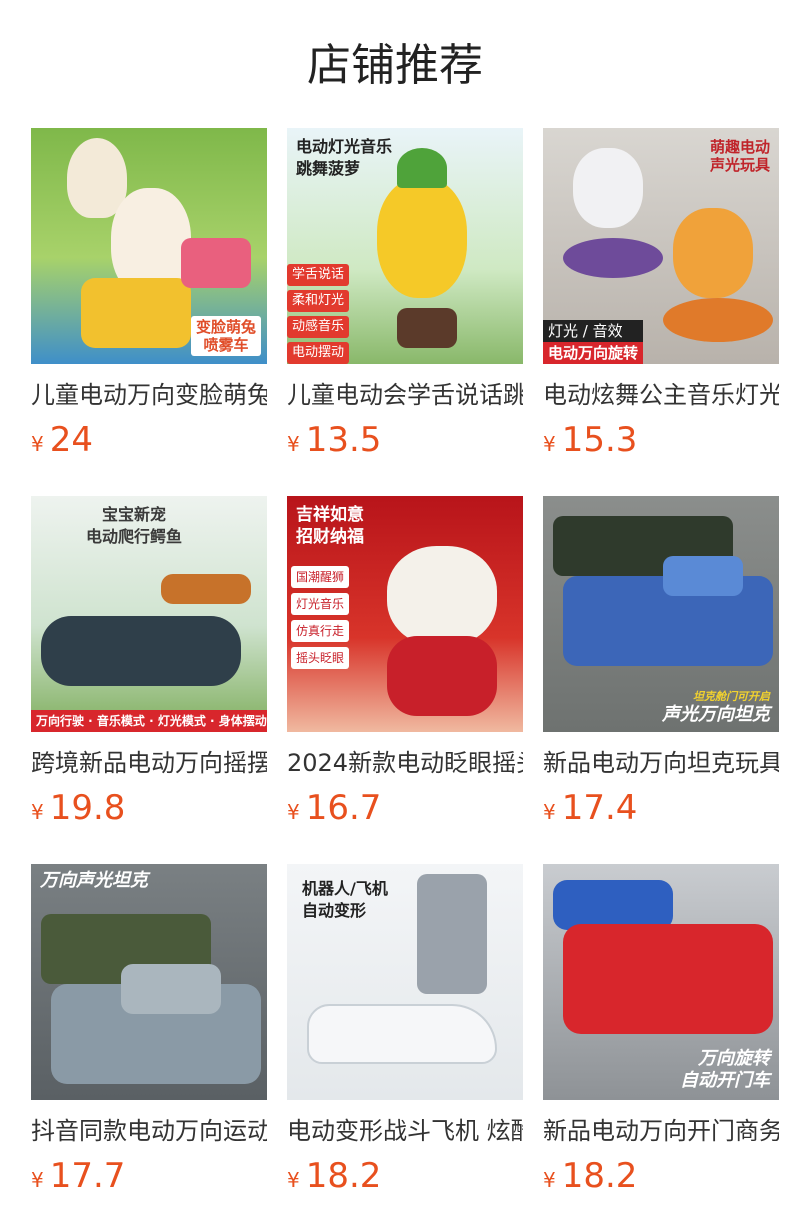 The width and height of the screenshot is (790, 1232). Describe the element at coordinates (328, 168) in the screenshot. I see `caption-line: 跳舞菠萝` at that location.